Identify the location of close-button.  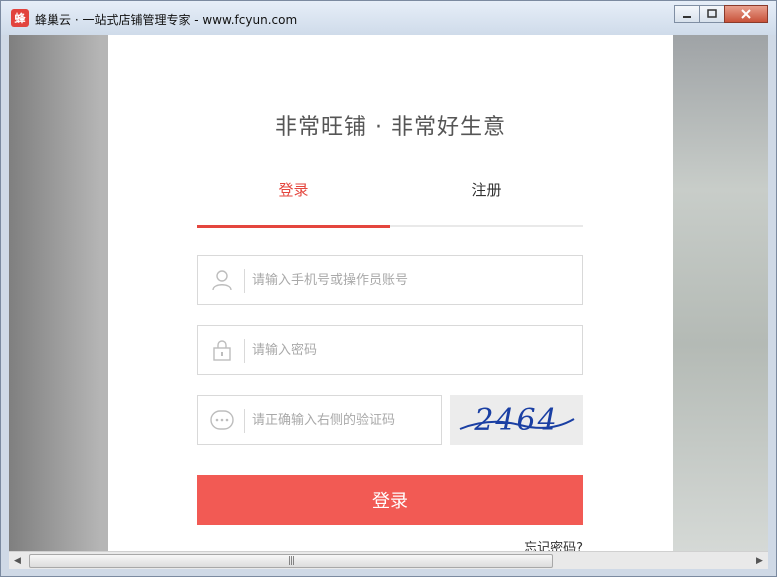
(746, 14).